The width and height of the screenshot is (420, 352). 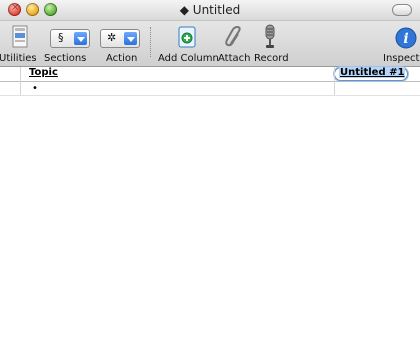 What do you see at coordinates (188, 58) in the screenshot?
I see `add-column-label: Add Column` at bounding box center [188, 58].